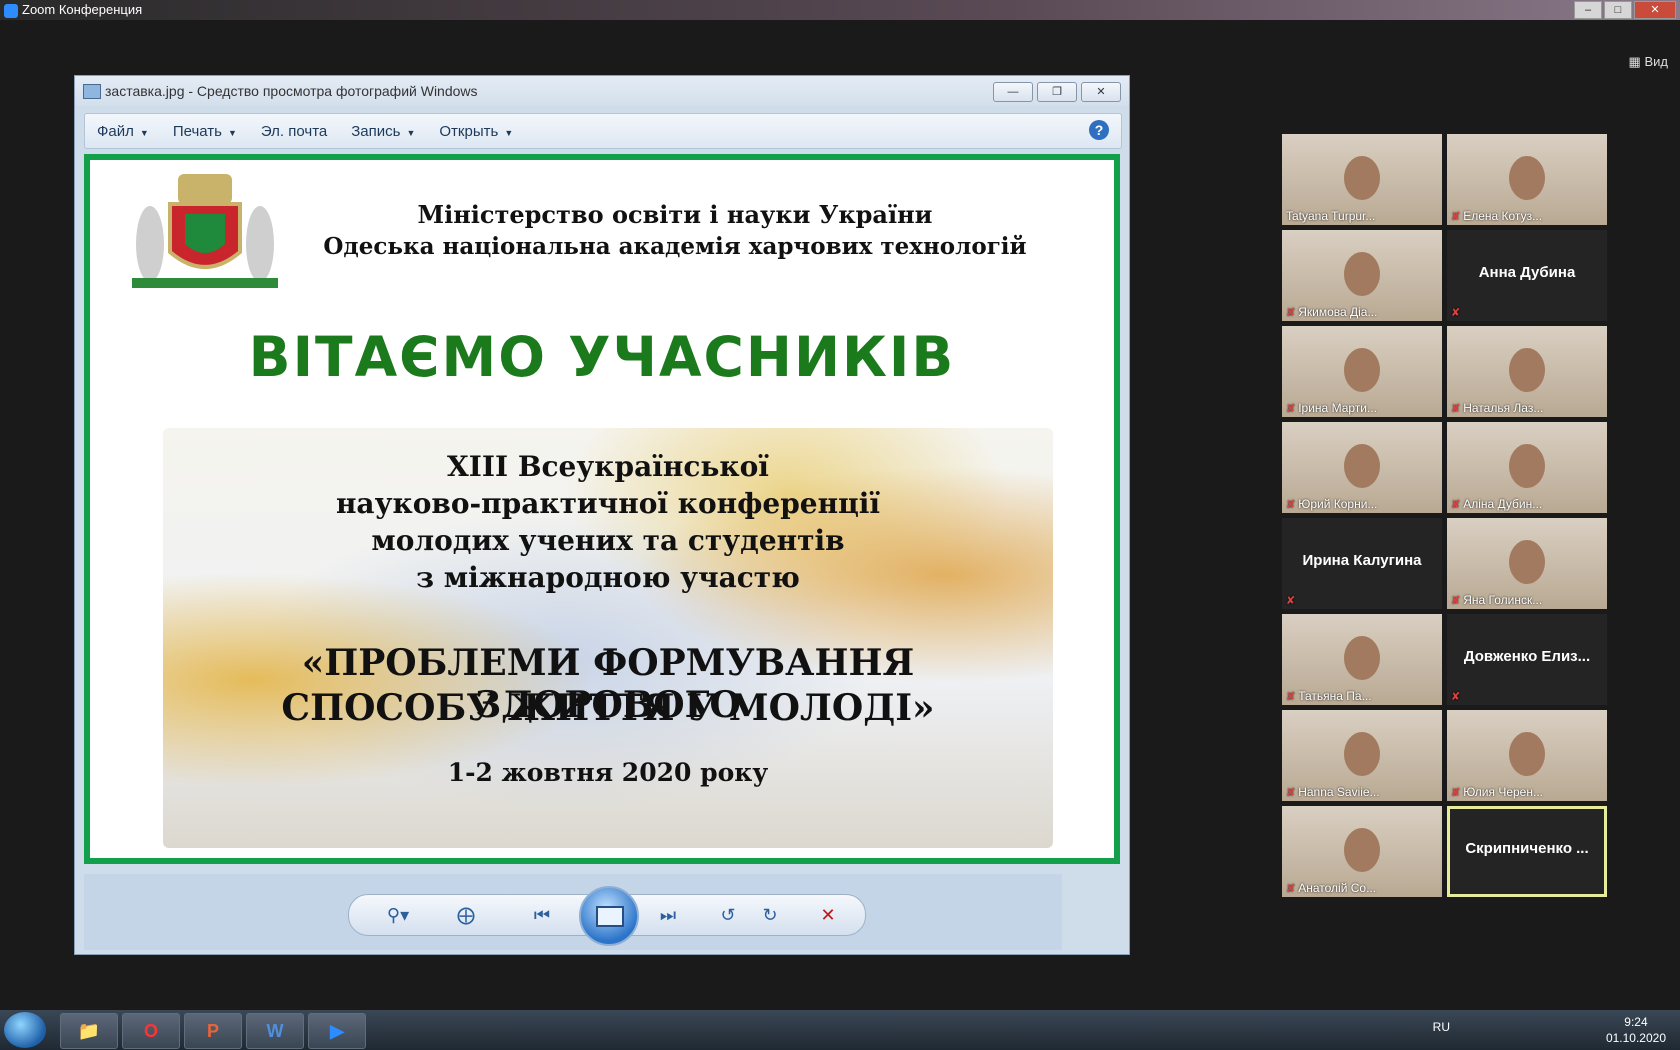  Describe the element at coordinates (294, 131) in the screenshot. I see `menu-email: Эл. почта` at that location.